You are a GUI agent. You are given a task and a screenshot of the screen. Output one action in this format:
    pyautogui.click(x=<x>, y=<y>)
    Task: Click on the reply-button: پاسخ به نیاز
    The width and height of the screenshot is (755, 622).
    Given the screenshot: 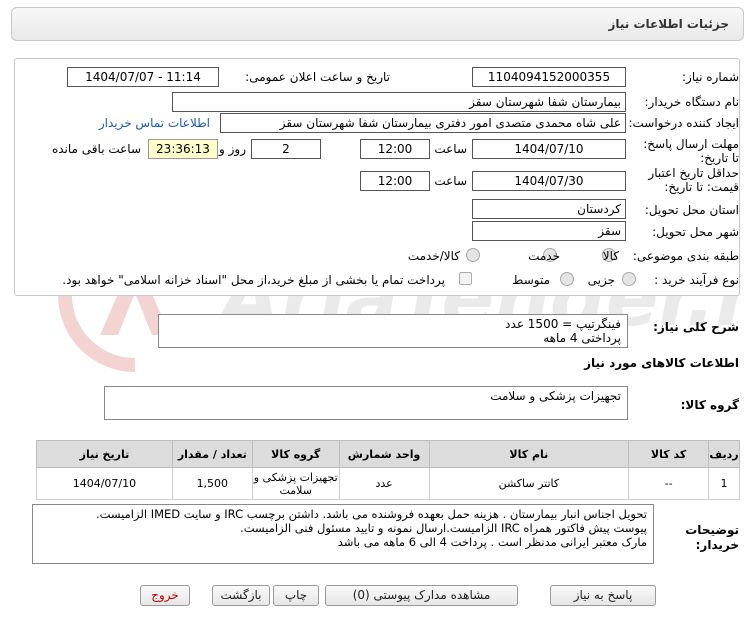 What is the action you would take?
    pyautogui.click(x=603, y=595)
    